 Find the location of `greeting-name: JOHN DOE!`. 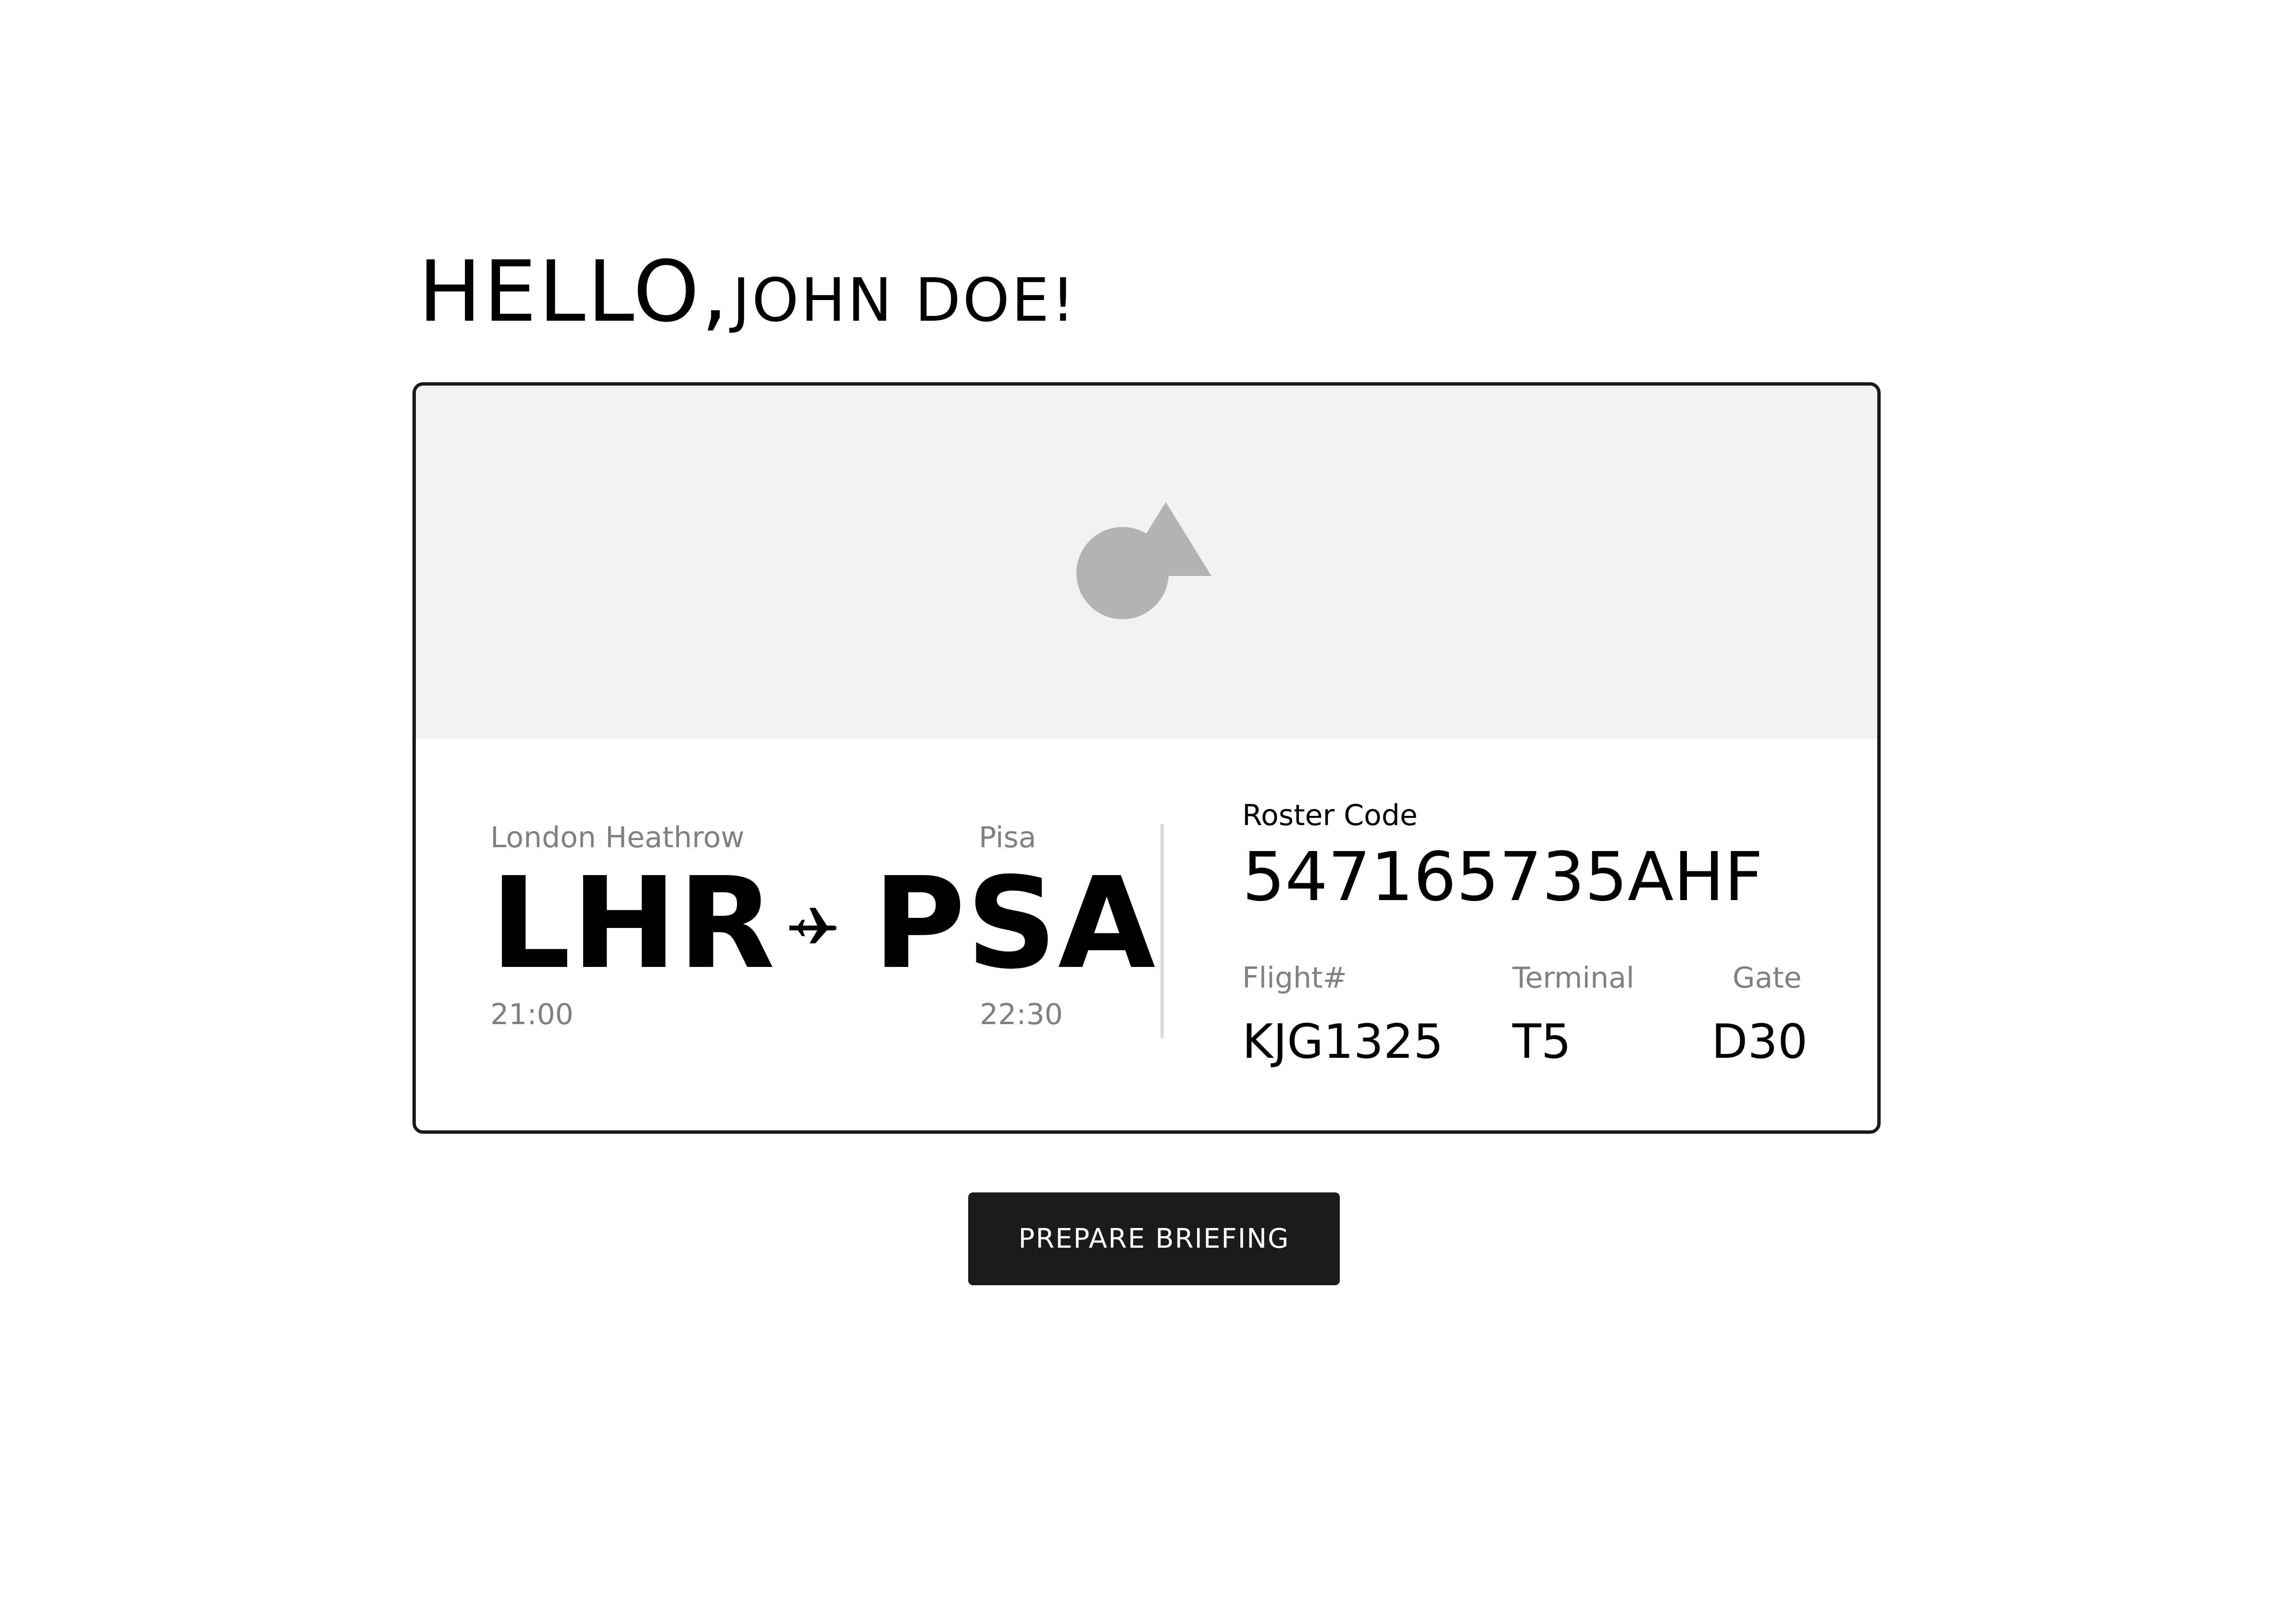

greeting-name: JOHN DOE! is located at coordinates (904, 300).